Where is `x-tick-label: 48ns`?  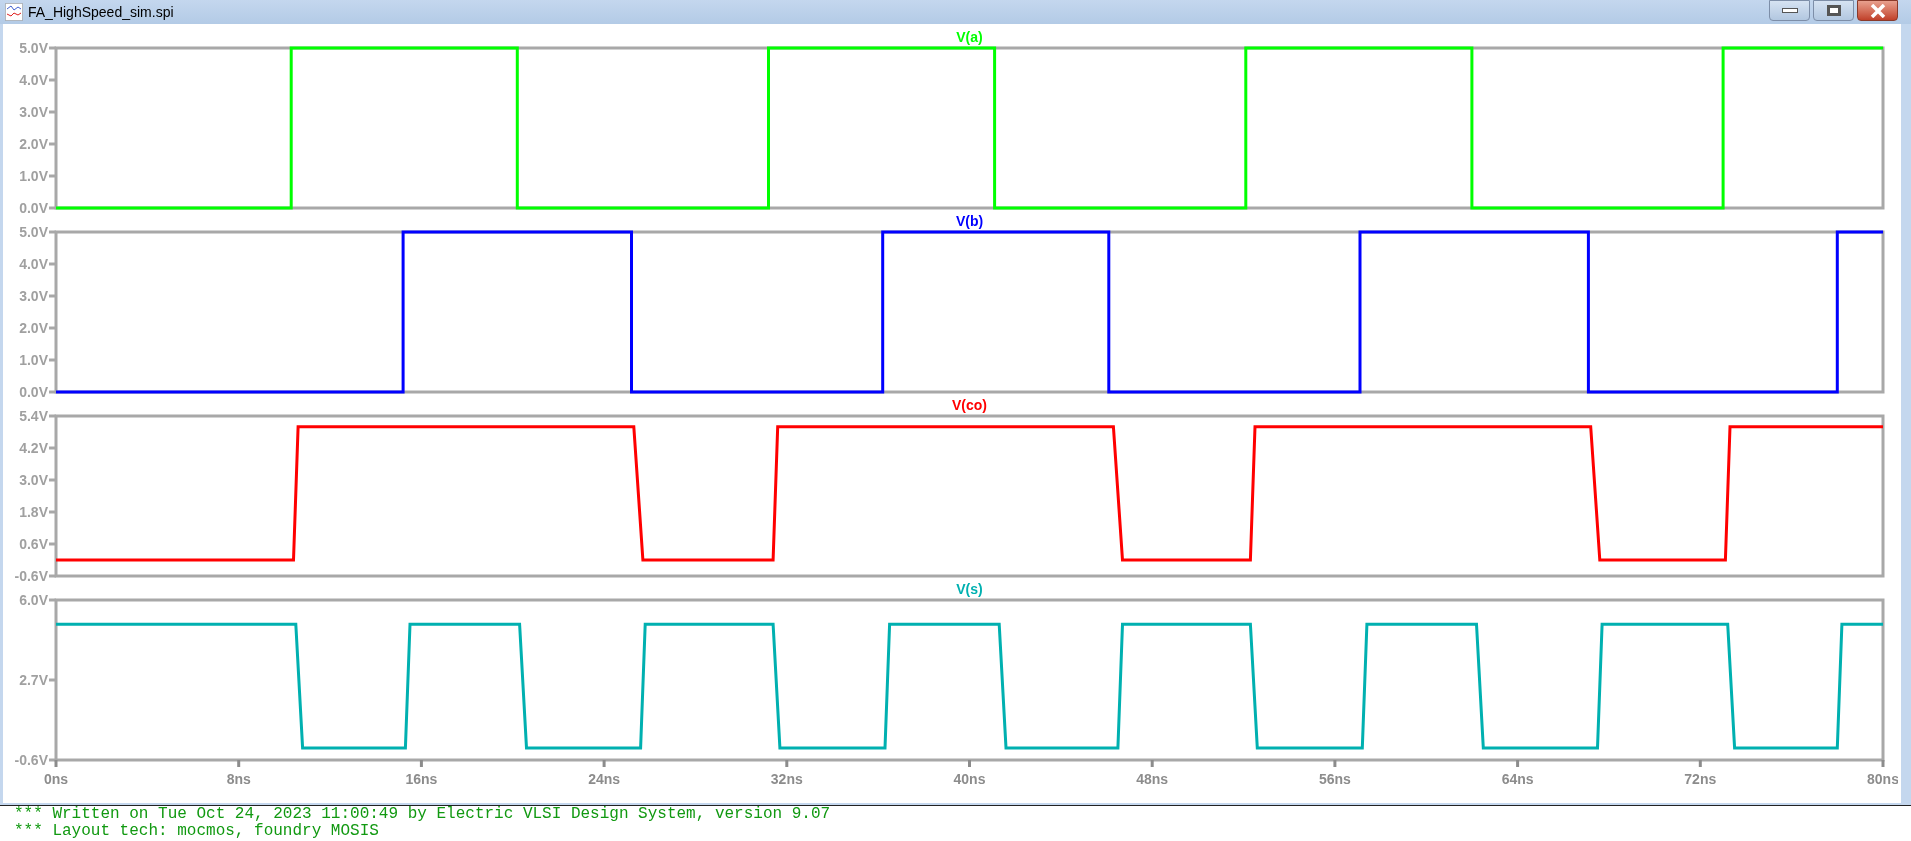
x-tick-label: 48ns is located at coordinates (1152, 779).